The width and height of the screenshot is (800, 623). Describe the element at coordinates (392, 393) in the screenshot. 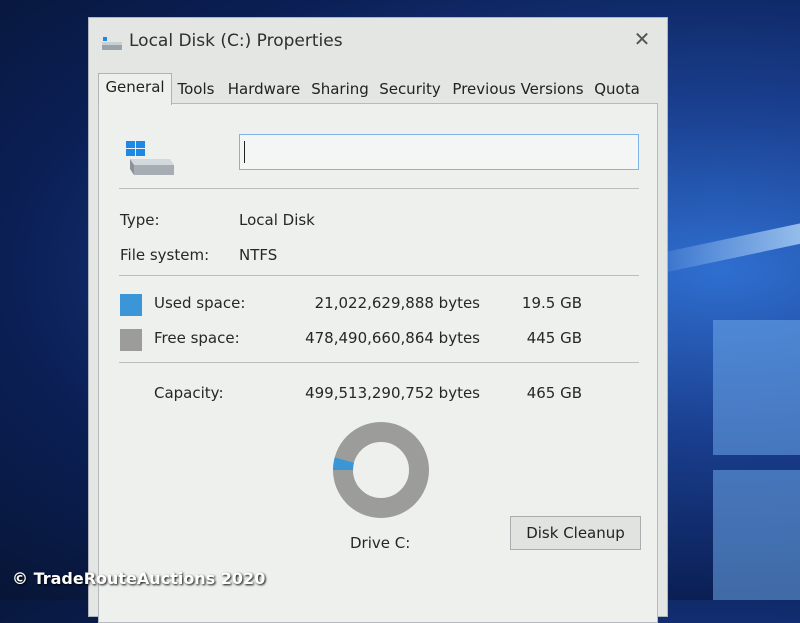

I see `capacity-bytes: 499,513,290,752 bytes` at that location.